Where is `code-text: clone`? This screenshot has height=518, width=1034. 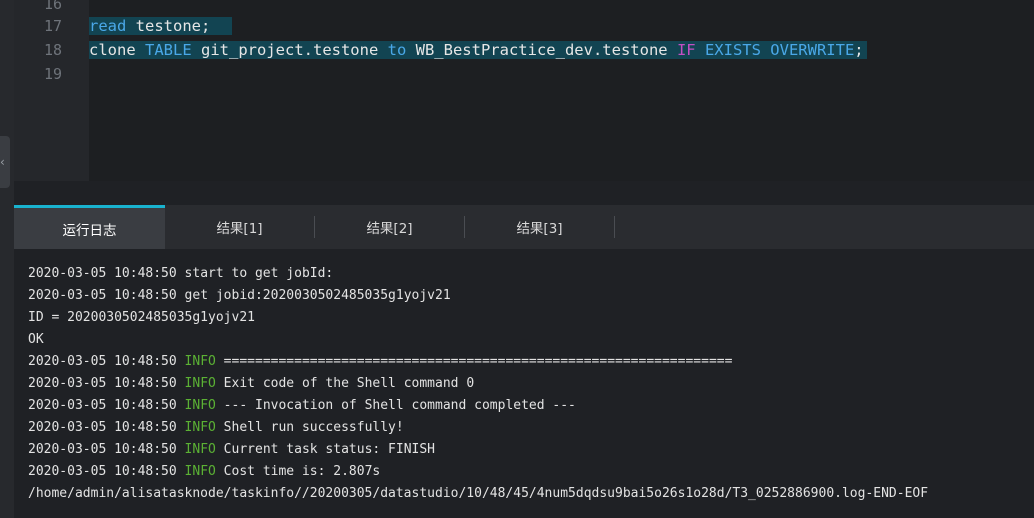 code-text: clone is located at coordinates (117, 50).